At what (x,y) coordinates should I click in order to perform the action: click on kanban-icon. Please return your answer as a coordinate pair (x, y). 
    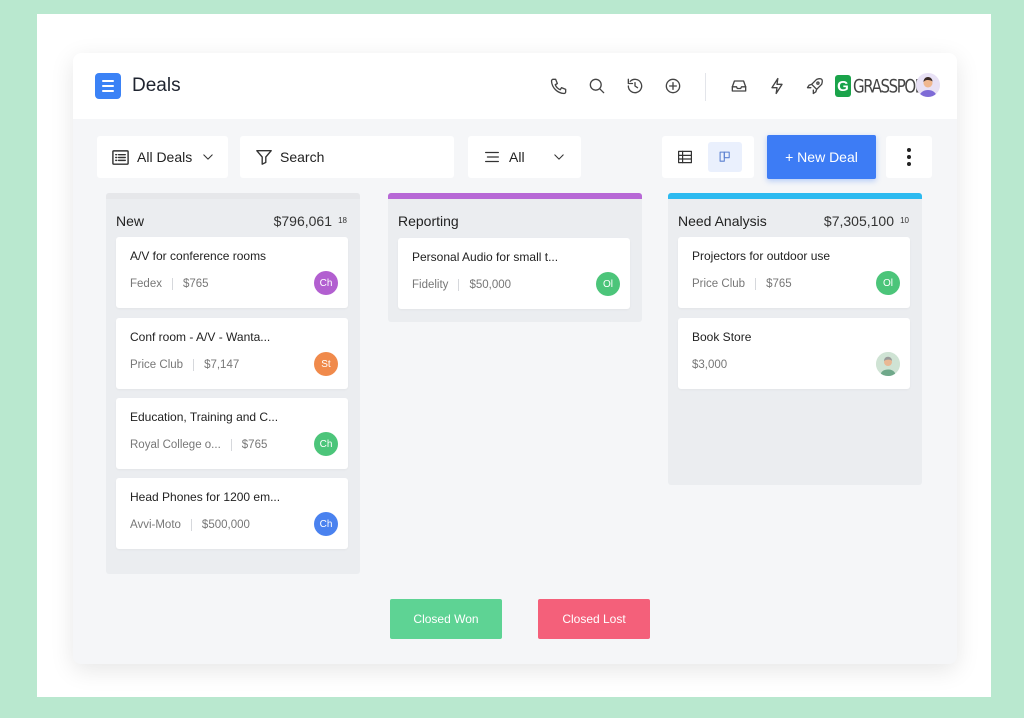
    Looking at the image, I should click on (724, 156).